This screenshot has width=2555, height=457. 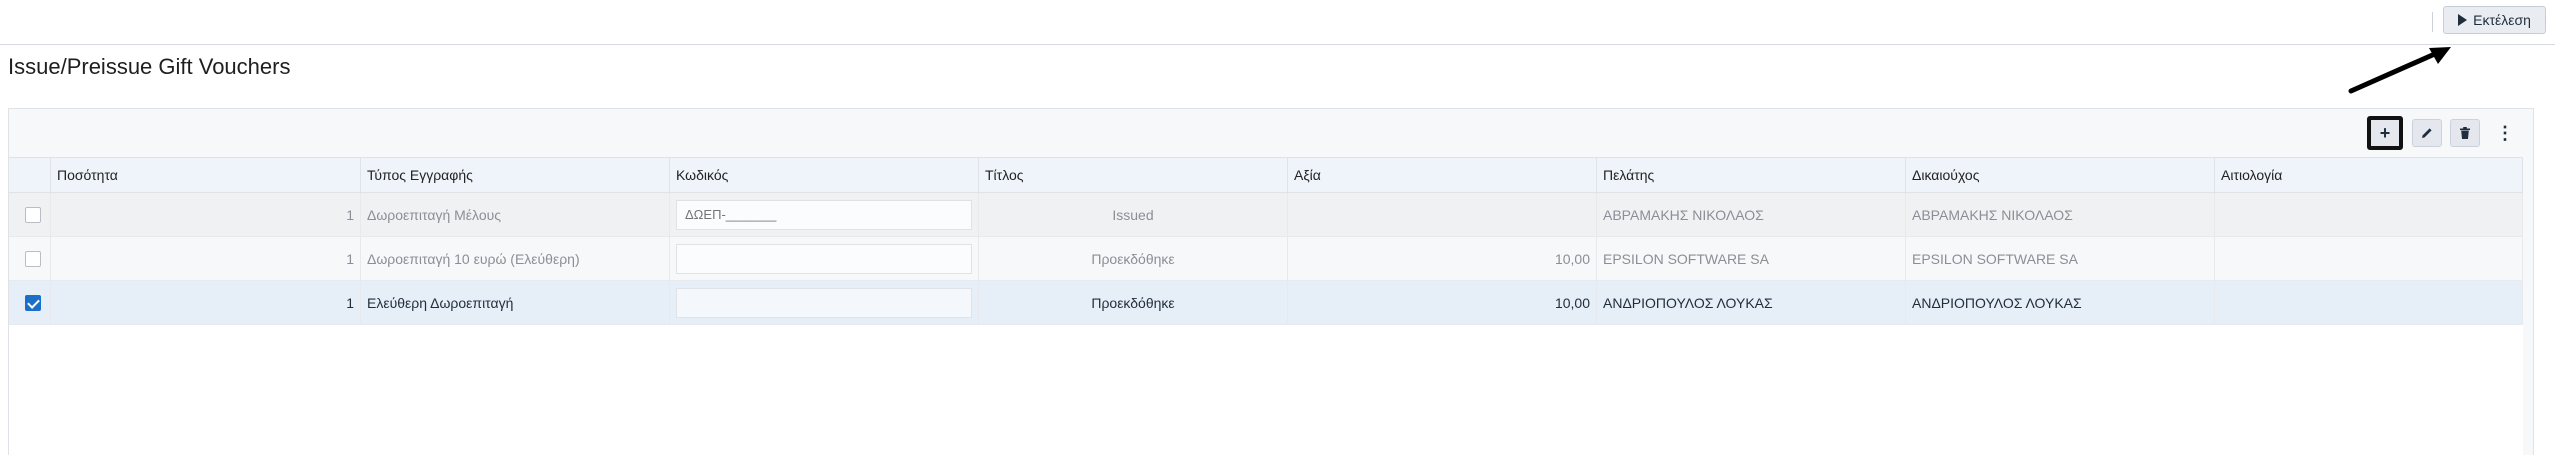 What do you see at coordinates (515, 175) in the screenshot?
I see `column-header-type: Τύπος Εγγραφής` at bounding box center [515, 175].